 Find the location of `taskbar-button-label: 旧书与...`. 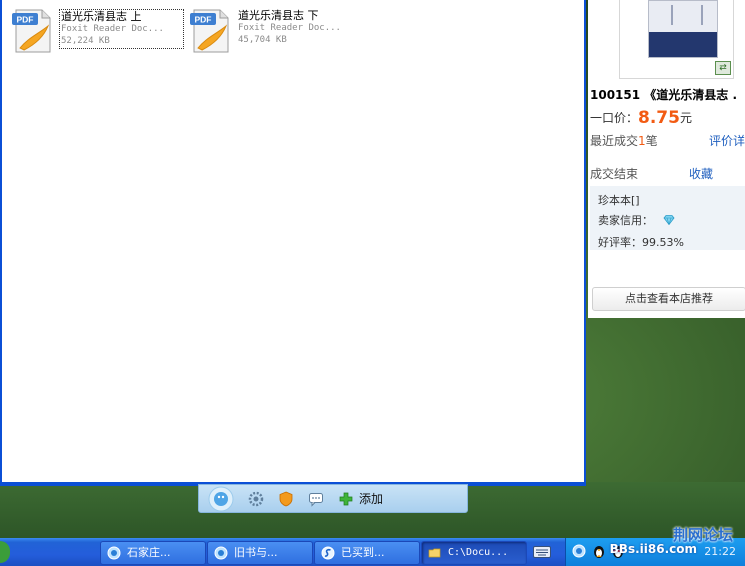

taskbar-button-label: 旧书与... is located at coordinates (256, 552).